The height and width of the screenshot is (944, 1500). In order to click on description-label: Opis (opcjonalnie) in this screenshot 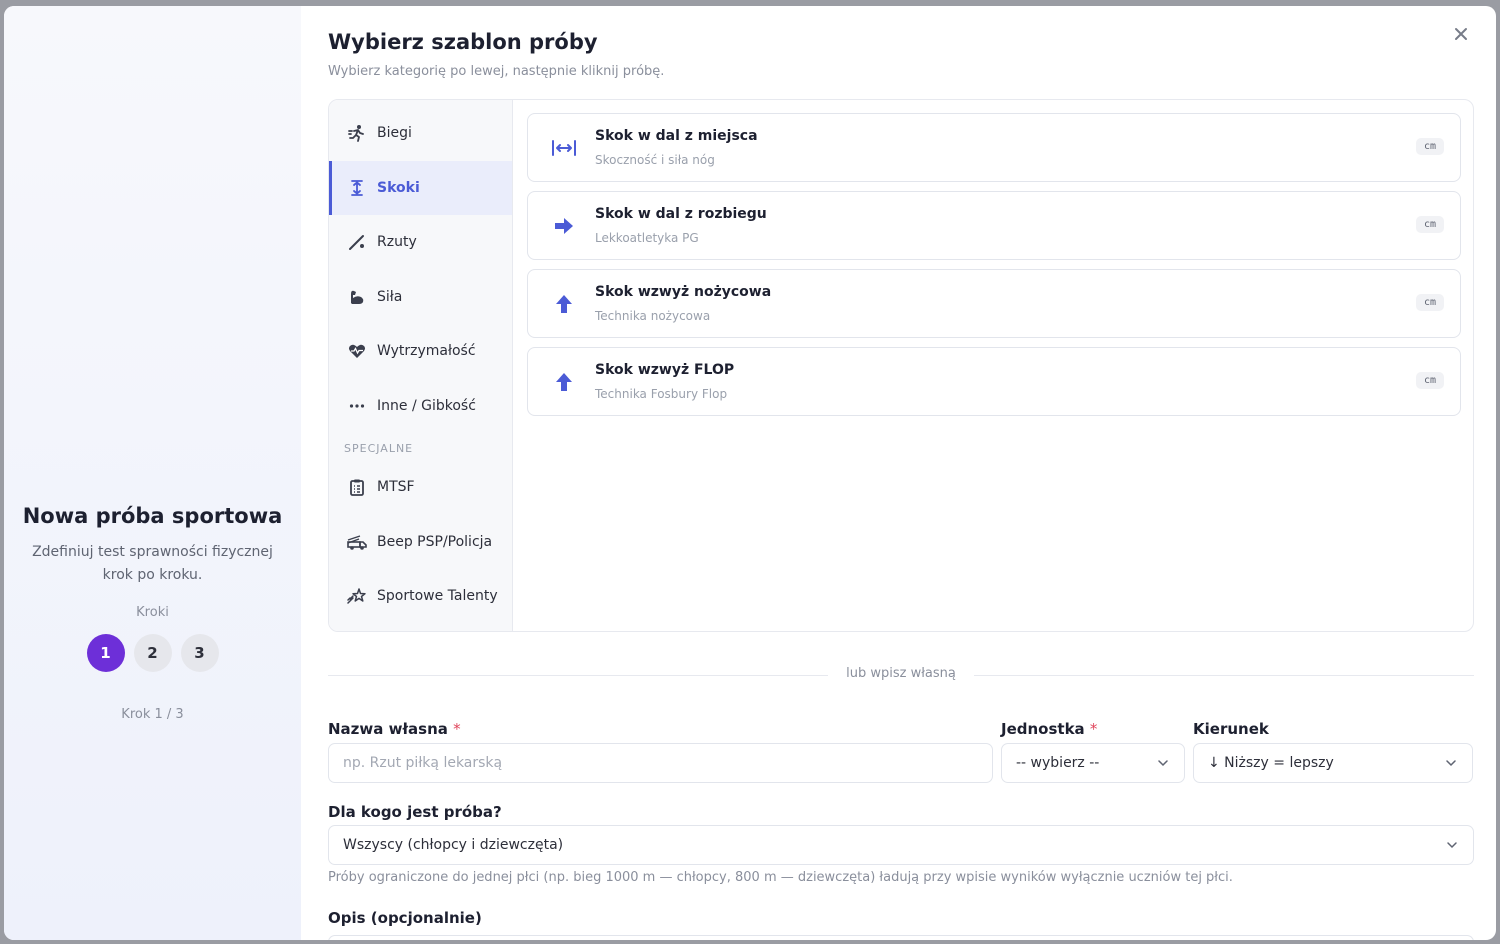, I will do `click(405, 918)`.